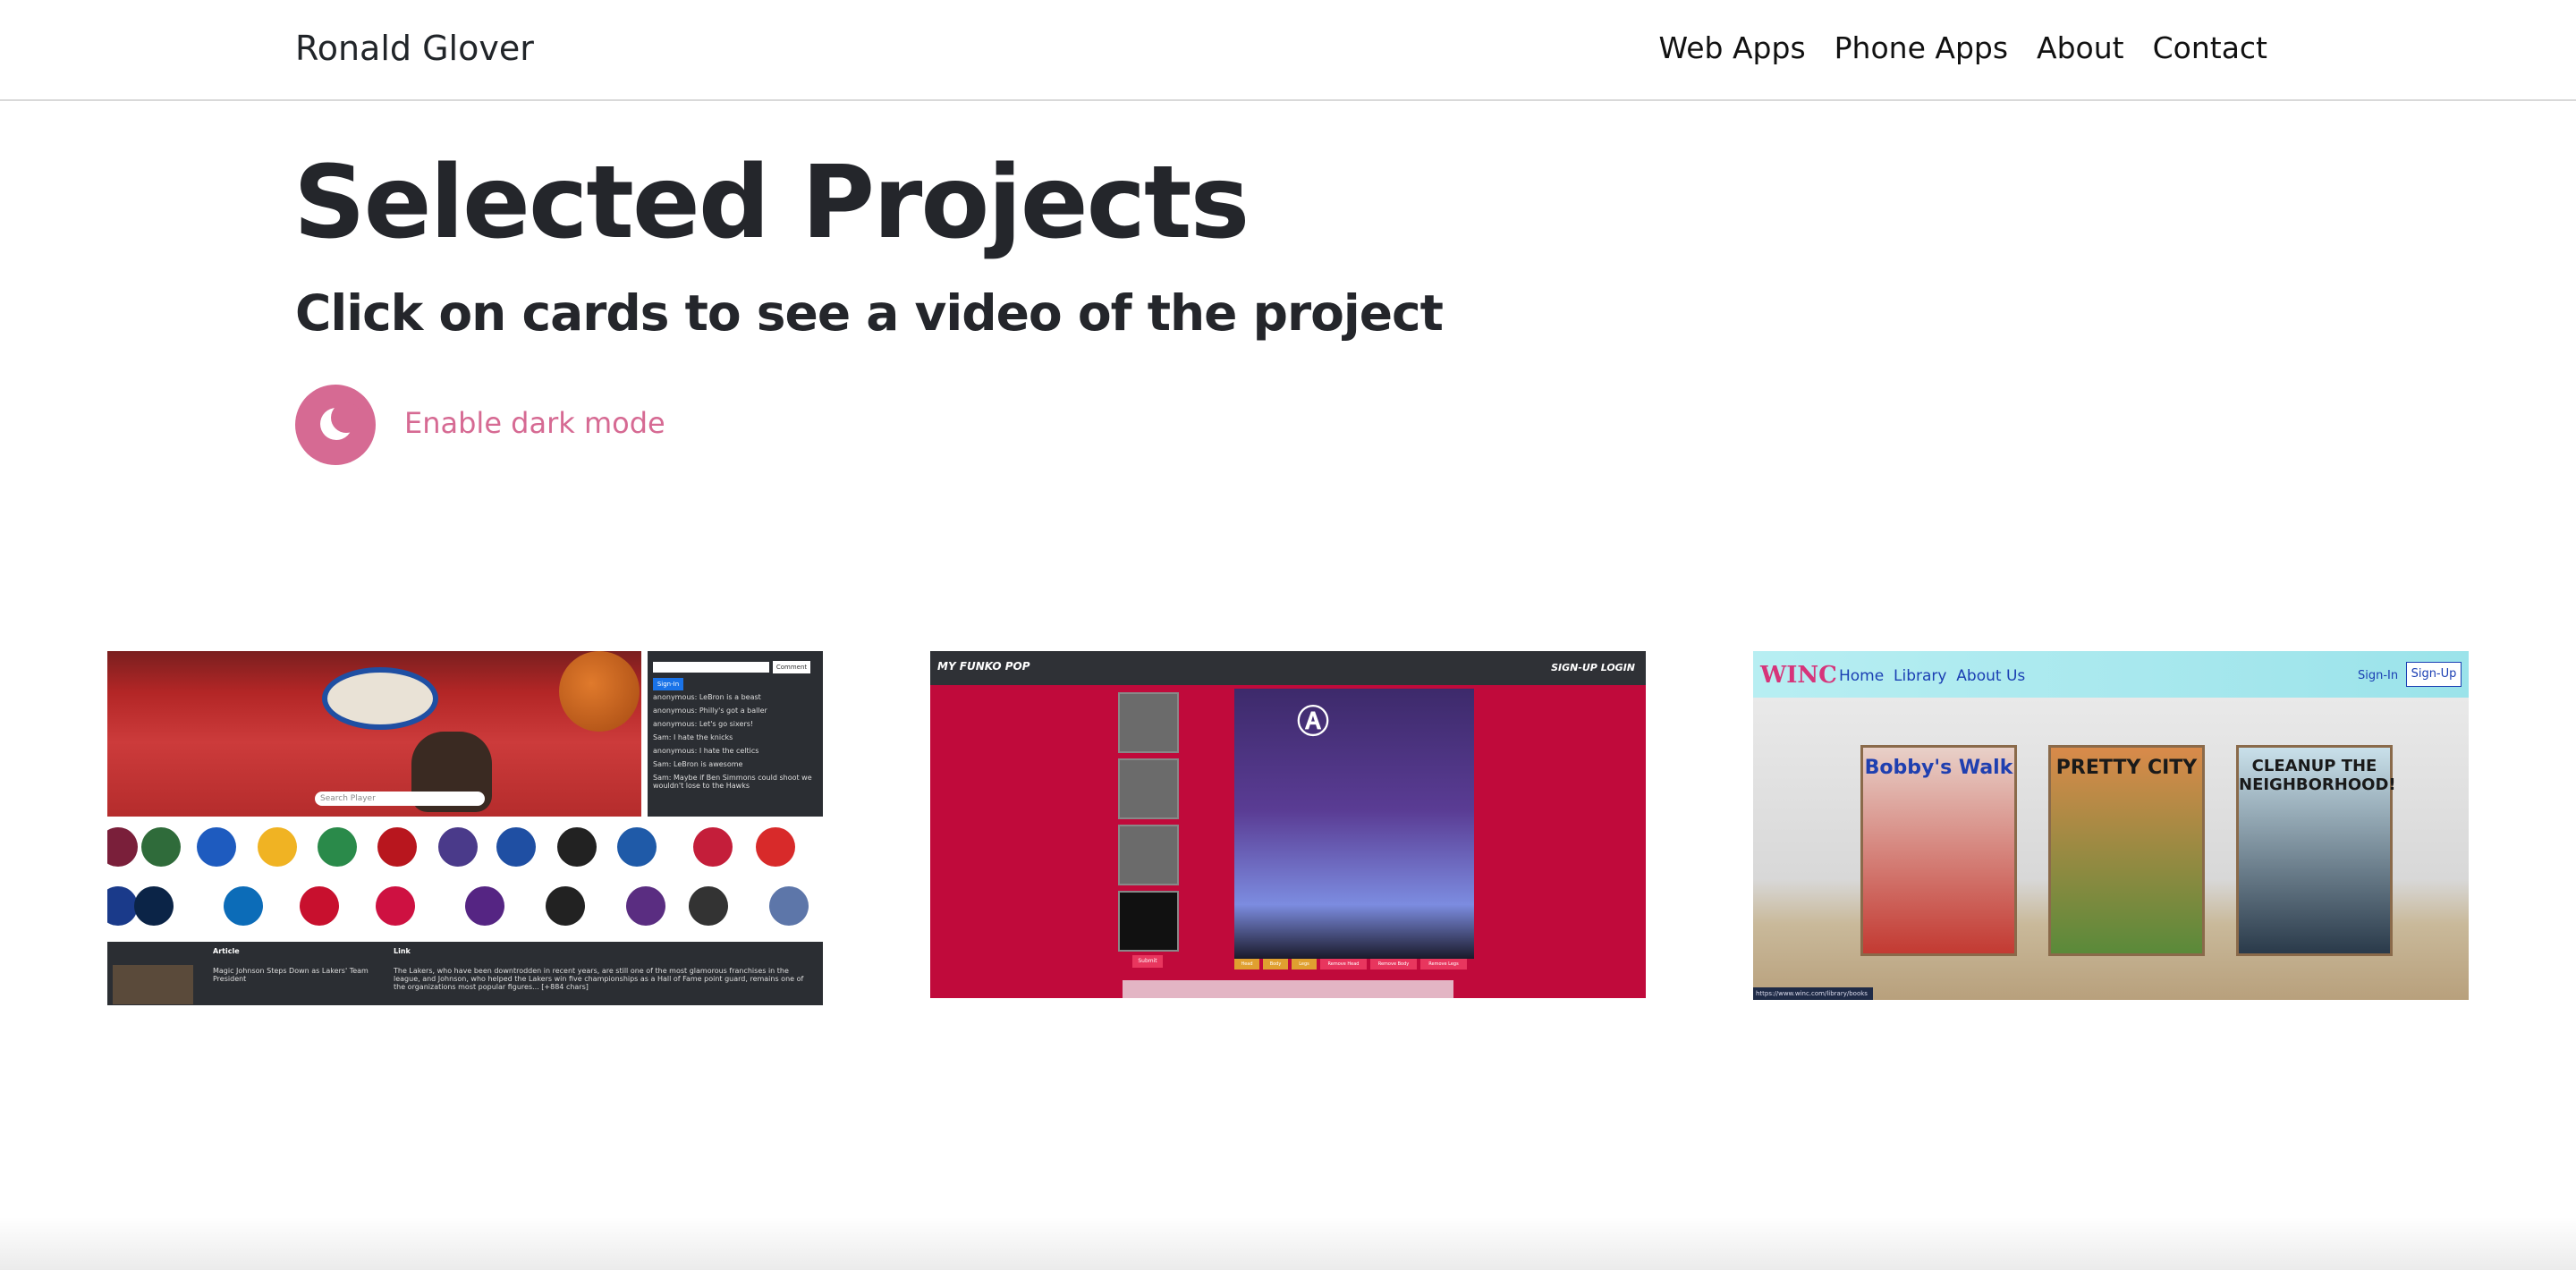 Image resolution: width=2576 pixels, height=1270 pixels. Describe the element at coordinates (1148, 723) in the screenshot. I see `funko-head-thumb` at that location.